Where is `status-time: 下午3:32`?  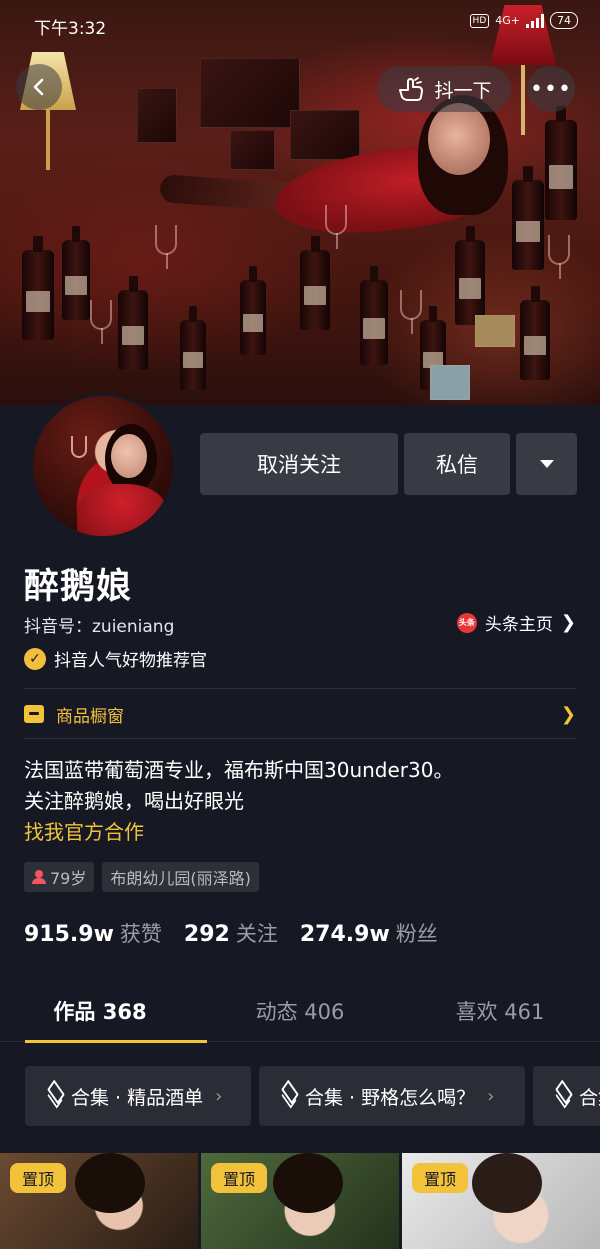
status-time: 下午3:32 is located at coordinates (70, 29).